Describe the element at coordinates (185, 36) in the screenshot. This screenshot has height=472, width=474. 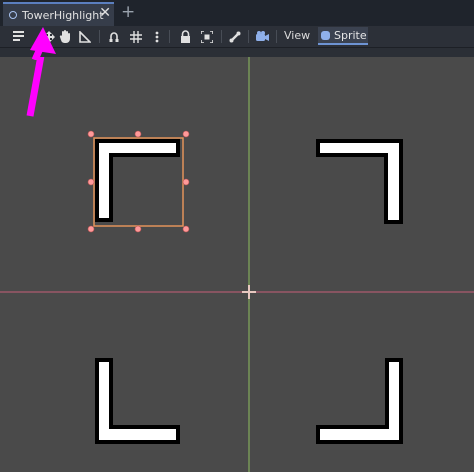
I see `lock-icon` at that location.